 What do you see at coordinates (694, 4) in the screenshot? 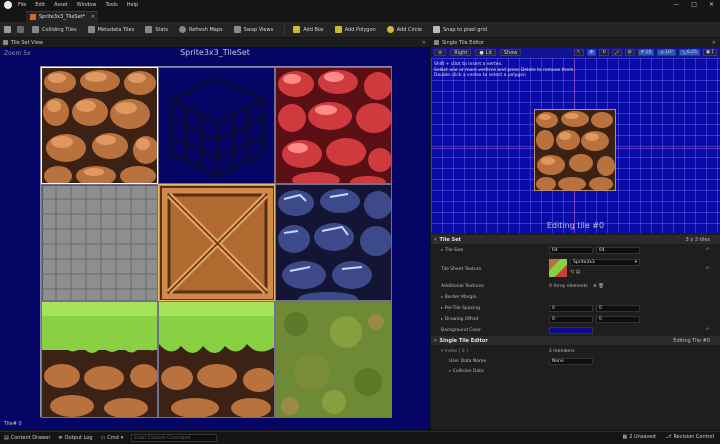
I see `maximize-button: □` at bounding box center [694, 4].